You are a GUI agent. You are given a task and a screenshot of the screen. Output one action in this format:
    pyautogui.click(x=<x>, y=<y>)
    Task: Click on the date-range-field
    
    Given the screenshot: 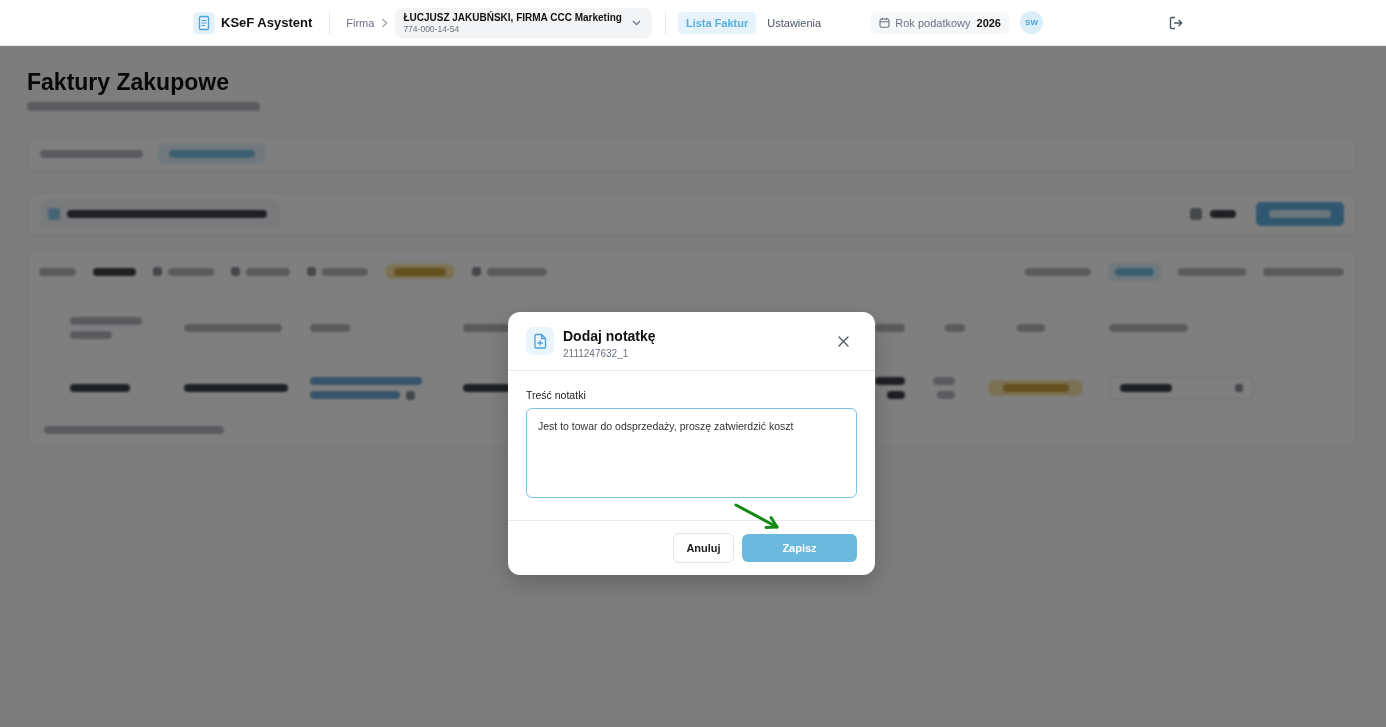 What is the action you would take?
    pyautogui.click(x=160, y=214)
    